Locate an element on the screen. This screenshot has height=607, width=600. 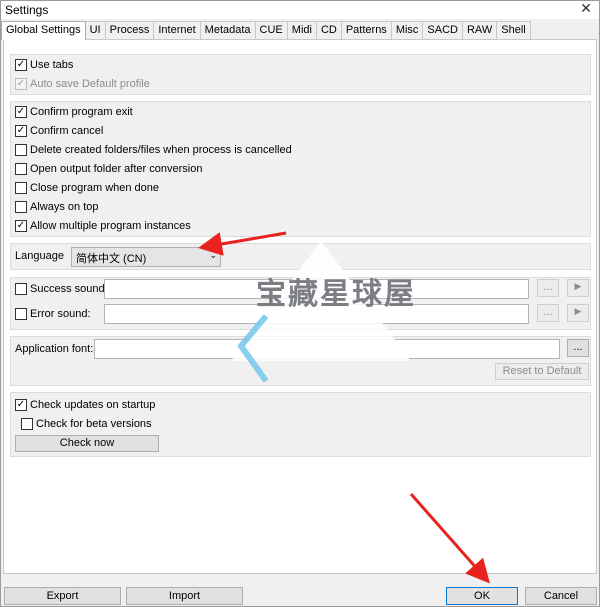
cancel-button: Cancel is located at coordinates (561, 596).